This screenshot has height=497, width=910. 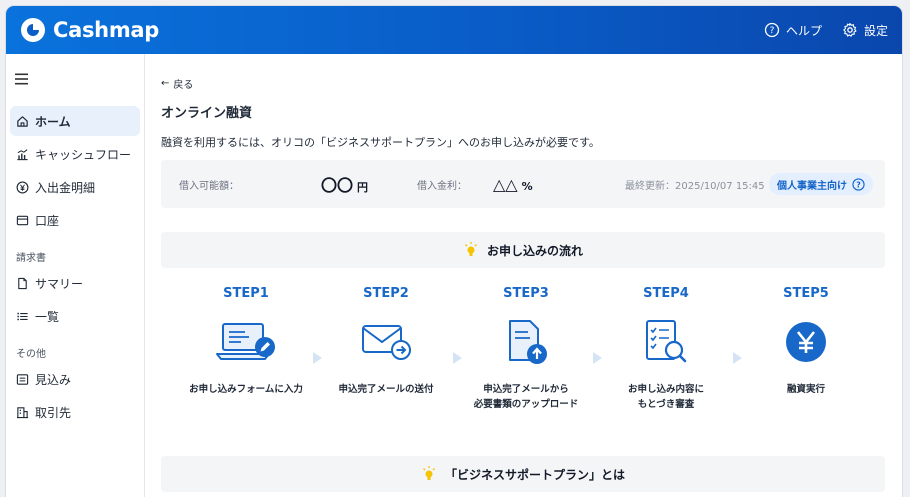 What do you see at coordinates (75, 379) in the screenshot?
I see `sidebar-item-forecast: 見込み` at bounding box center [75, 379].